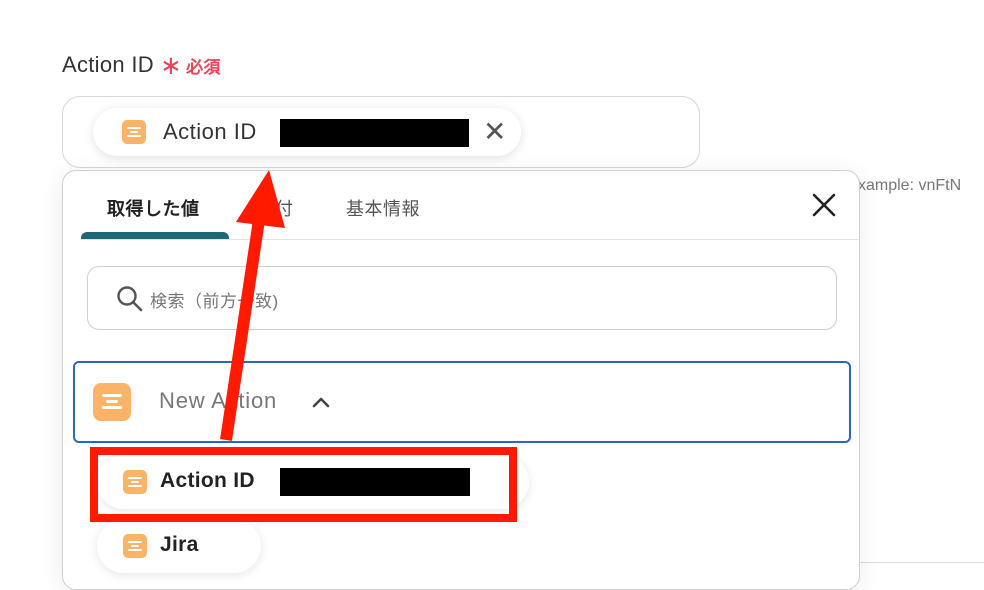 The image size is (984, 590). Describe the element at coordinates (252, 305) in the screenshot. I see `annotation-arrow` at that location.